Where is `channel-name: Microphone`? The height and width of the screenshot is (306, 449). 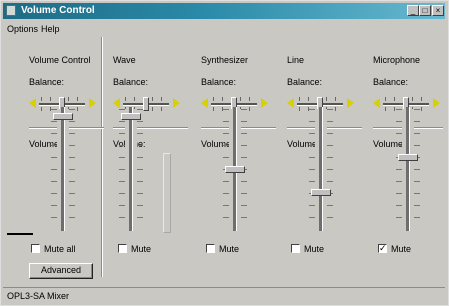
channel-name: Microphone is located at coordinates (397, 60).